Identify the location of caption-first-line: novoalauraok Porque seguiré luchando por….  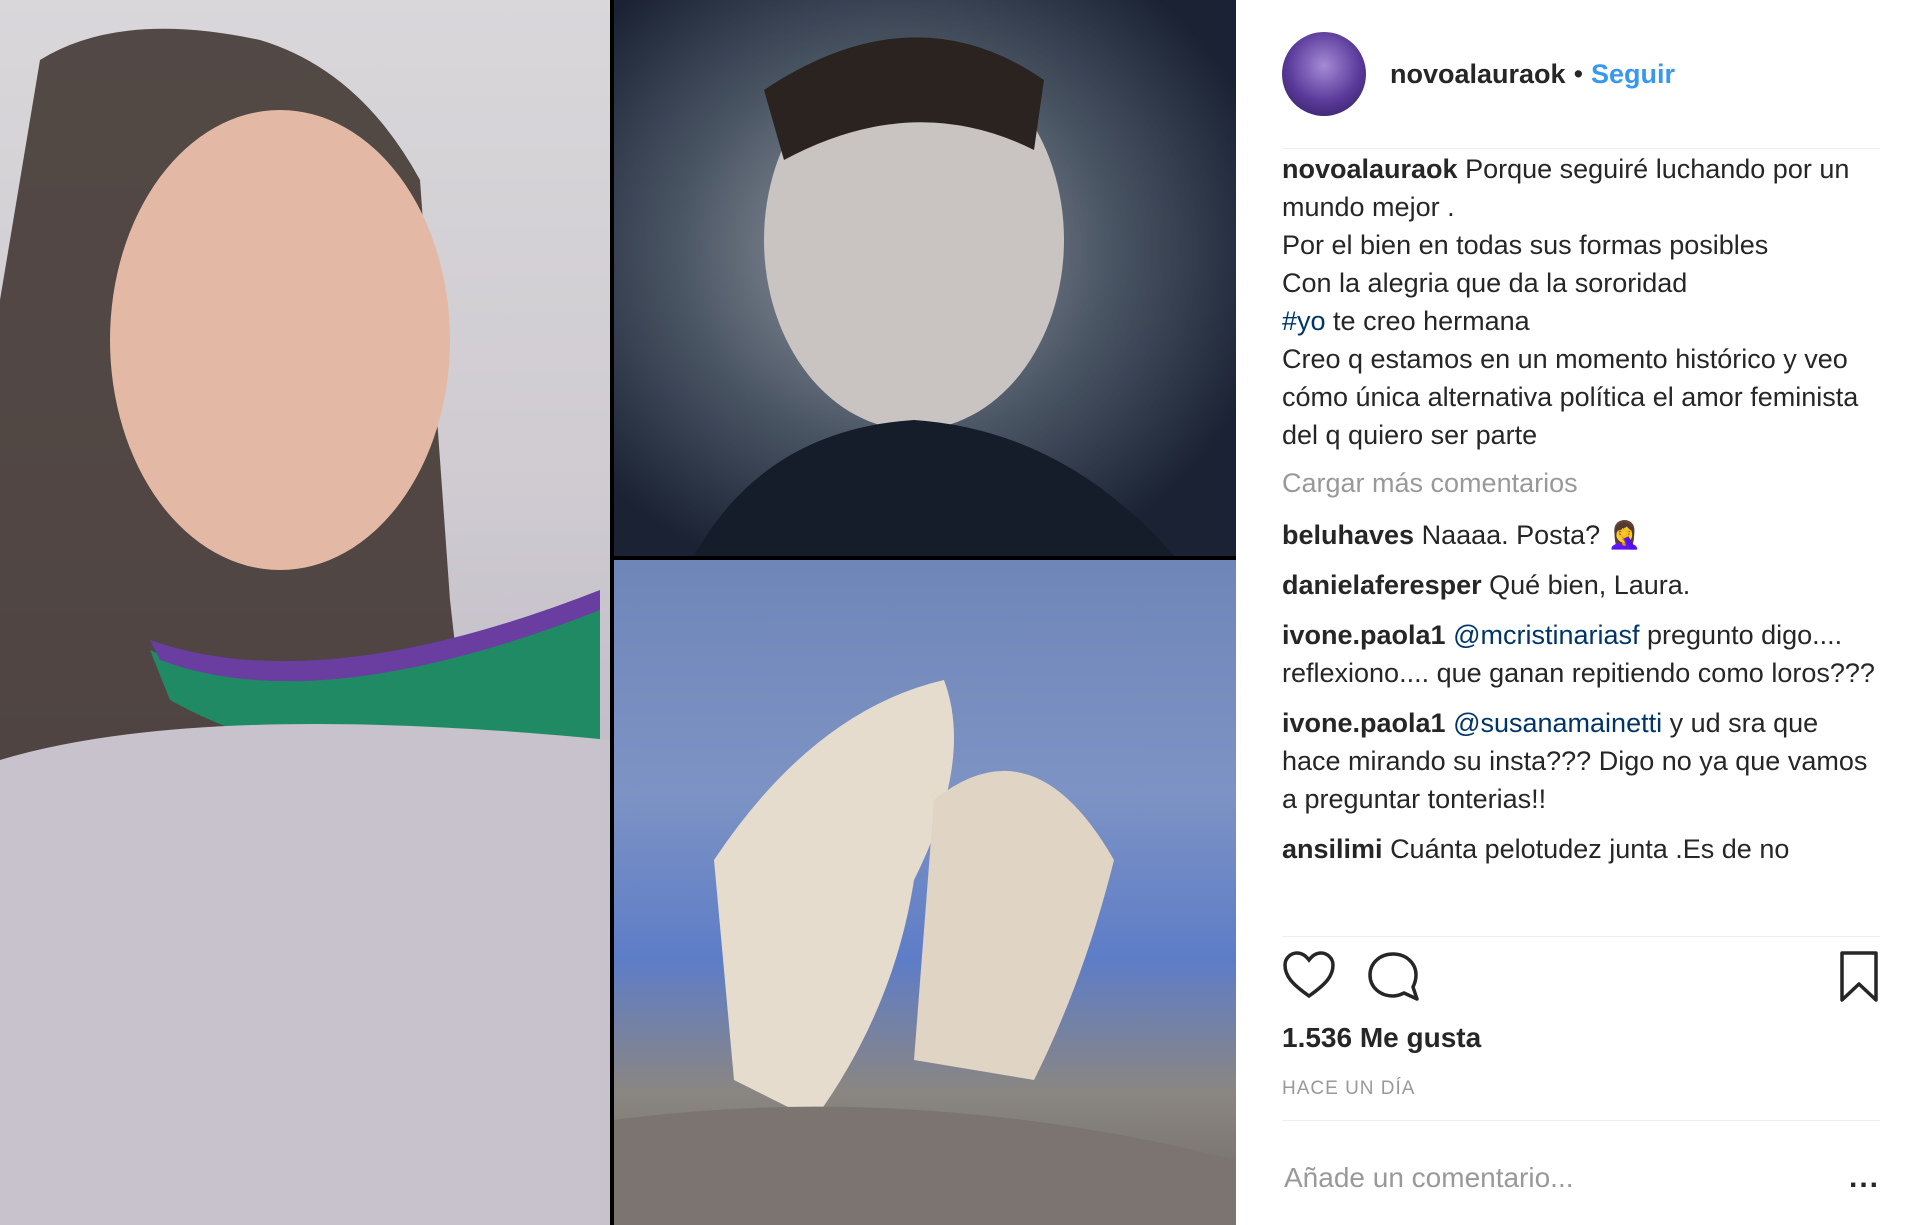
(1581, 188).